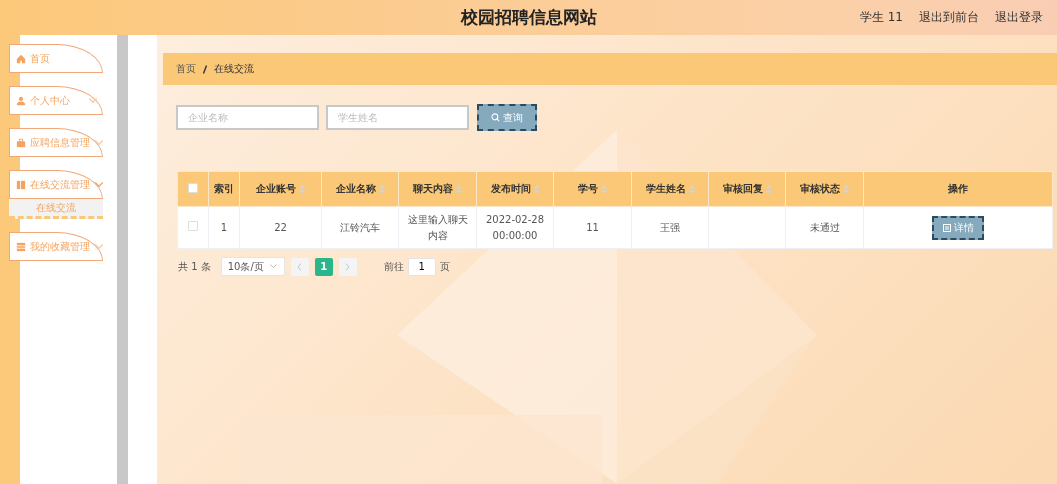  I want to click on column-header: 企业账号, so click(276, 188).